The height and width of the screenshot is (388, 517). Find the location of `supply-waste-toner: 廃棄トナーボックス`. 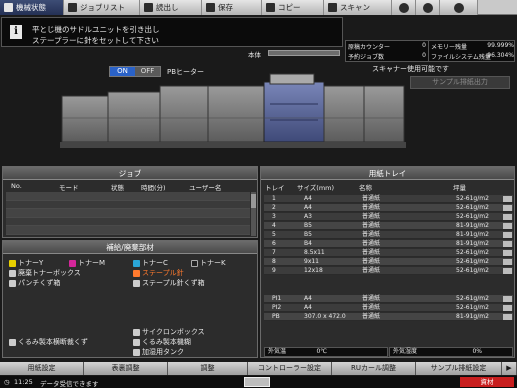

supply-waste-toner: 廃棄トナーボックス is located at coordinates (45, 273).